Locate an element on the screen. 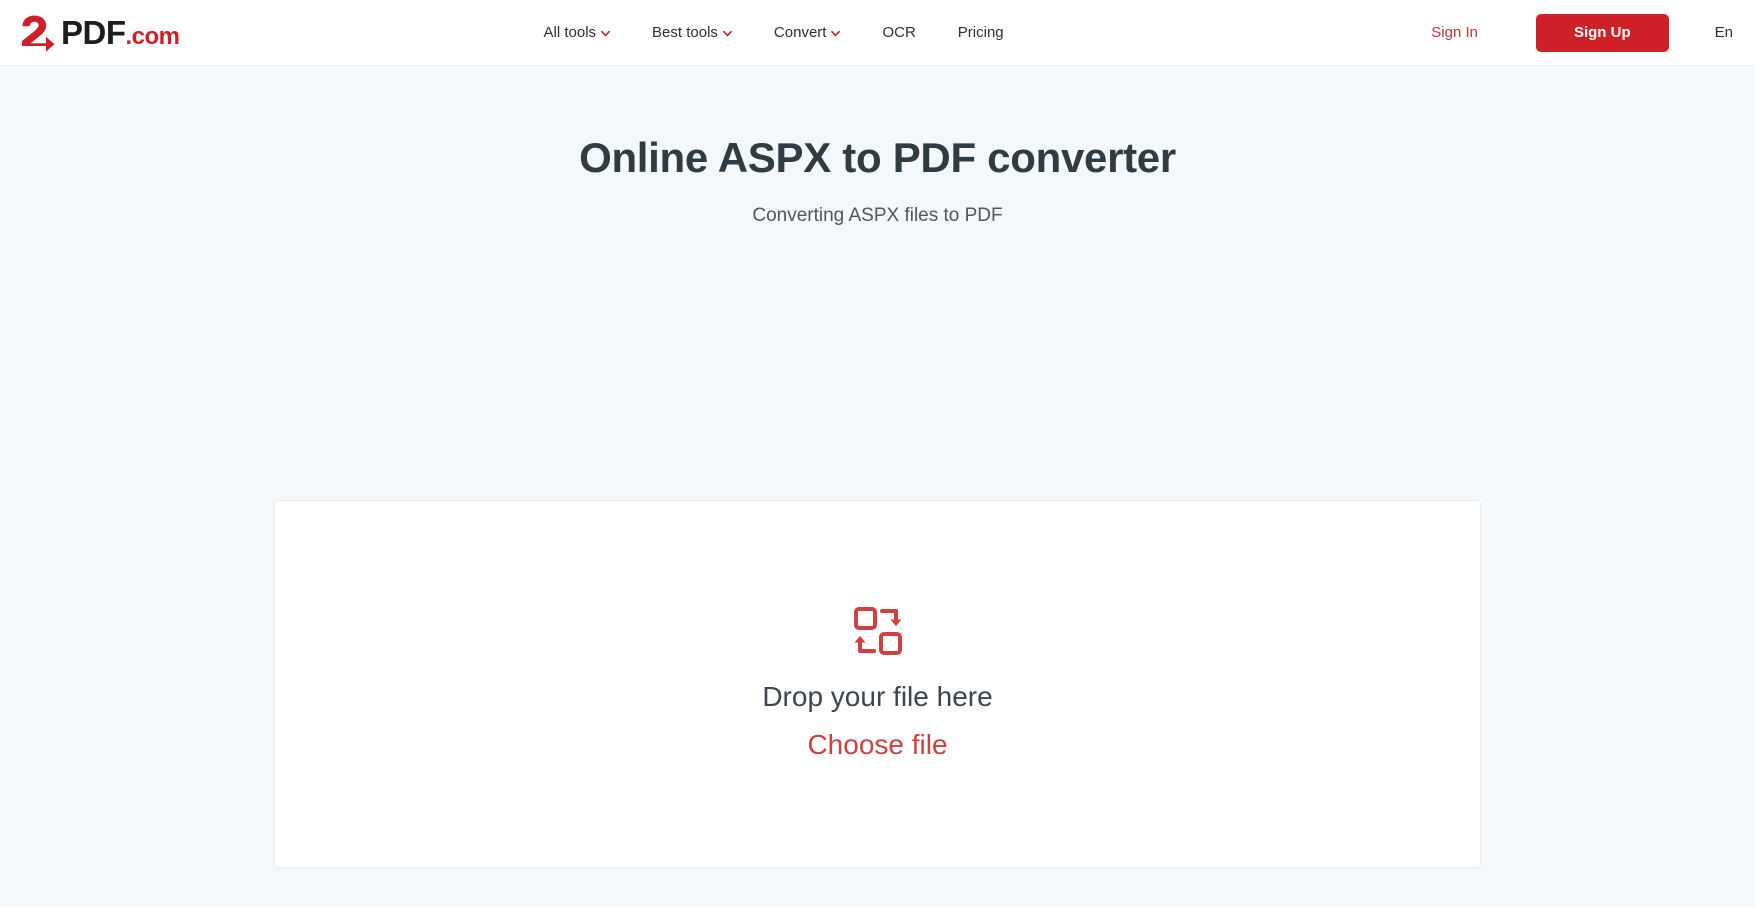  nav-item-label: Best tools is located at coordinates (685, 32).